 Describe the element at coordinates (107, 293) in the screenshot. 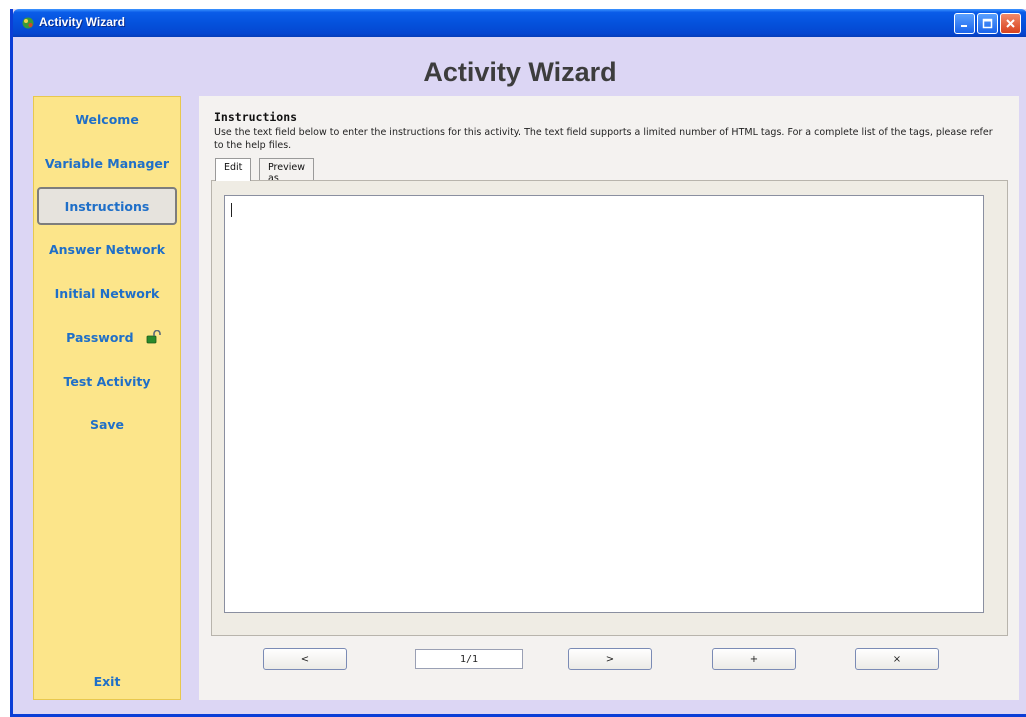

I see `sidebar-item-initial-network: Initial Network` at that location.